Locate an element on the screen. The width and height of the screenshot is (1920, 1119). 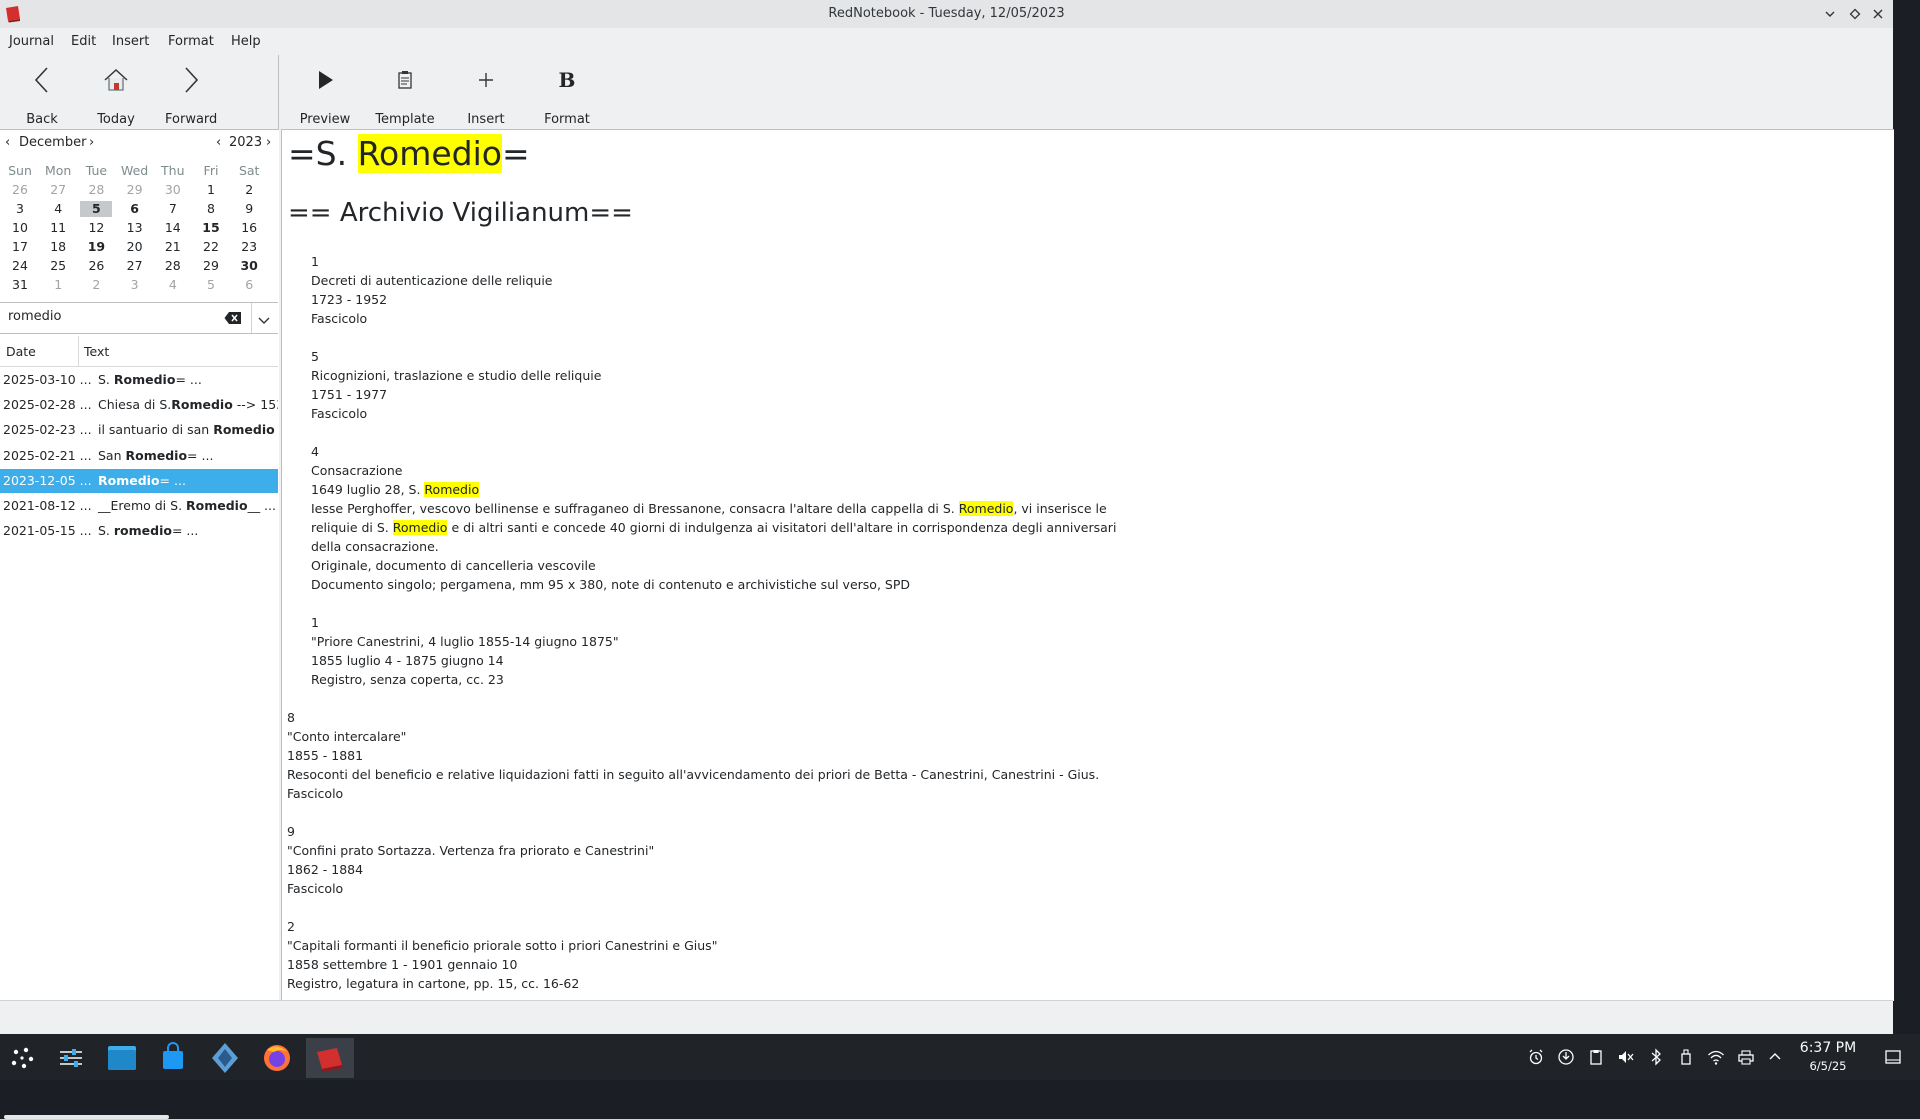
clipboard-tray-icon is located at coordinates (1596, 1057).